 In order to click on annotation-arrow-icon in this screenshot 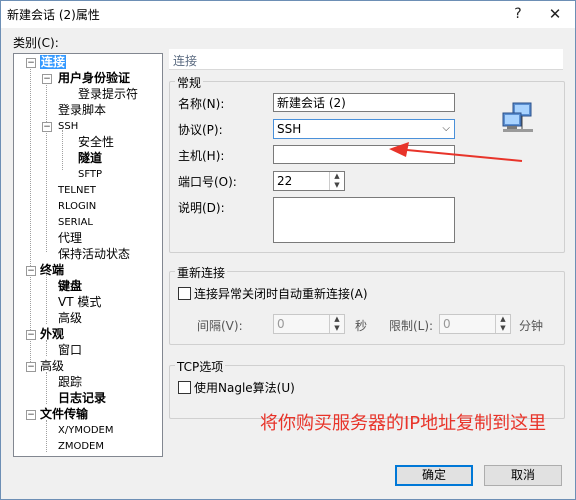, I will do `click(456, 152)`.